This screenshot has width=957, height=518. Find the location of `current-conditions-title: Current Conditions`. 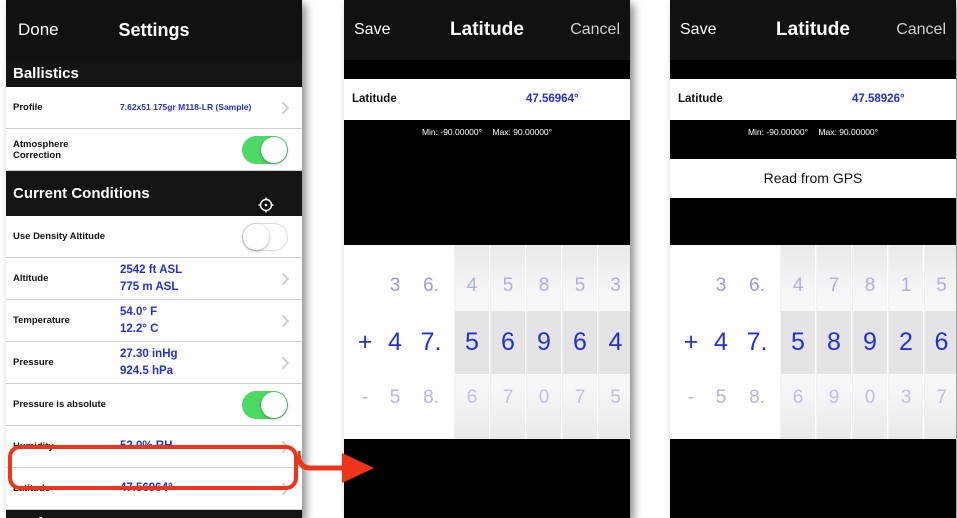

current-conditions-title: Current Conditions is located at coordinates (81, 193).